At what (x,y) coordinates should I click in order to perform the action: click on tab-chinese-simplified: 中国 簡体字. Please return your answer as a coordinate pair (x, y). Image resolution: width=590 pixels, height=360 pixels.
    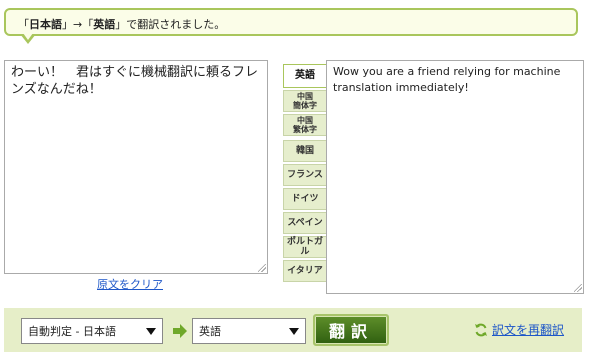
    Looking at the image, I should click on (304, 101).